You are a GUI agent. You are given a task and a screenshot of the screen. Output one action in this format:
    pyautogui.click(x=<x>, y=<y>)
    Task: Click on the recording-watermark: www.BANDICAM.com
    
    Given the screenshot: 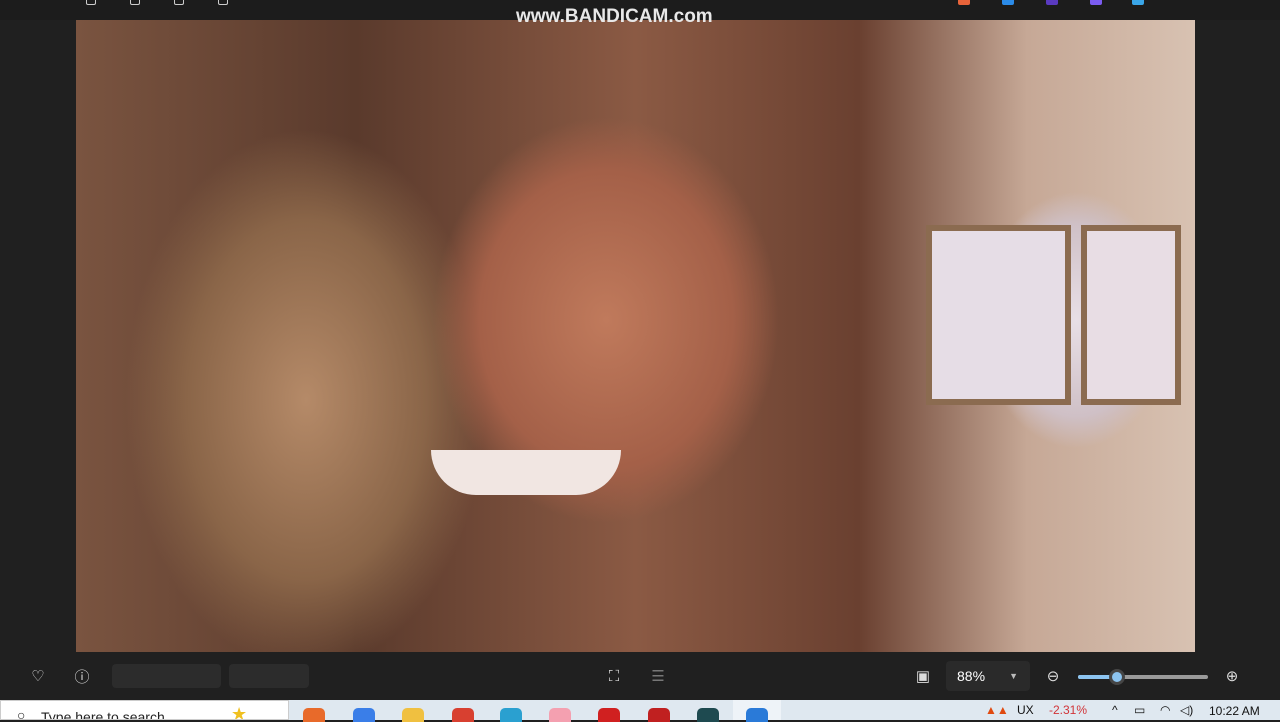 What is the action you would take?
    pyautogui.click(x=614, y=16)
    